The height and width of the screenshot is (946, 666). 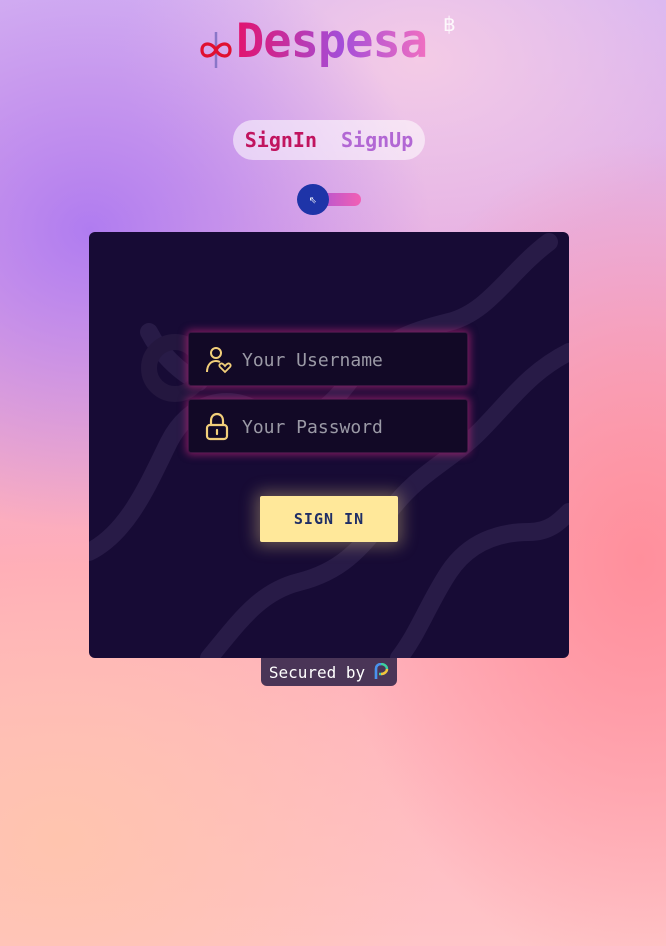 I want to click on brush-icon: ⇖, so click(x=313, y=199).